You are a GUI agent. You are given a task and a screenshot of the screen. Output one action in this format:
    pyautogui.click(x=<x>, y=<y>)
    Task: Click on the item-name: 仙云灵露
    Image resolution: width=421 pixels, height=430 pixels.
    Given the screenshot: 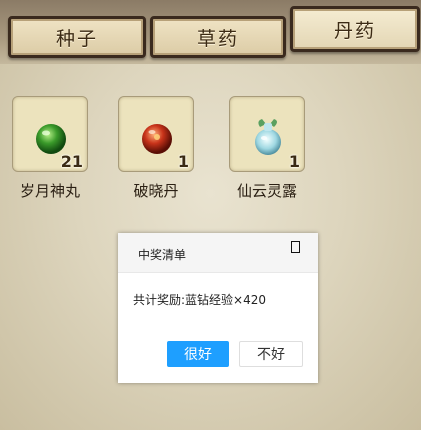 What is the action you would take?
    pyautogui.click(x=266, y=191)
    